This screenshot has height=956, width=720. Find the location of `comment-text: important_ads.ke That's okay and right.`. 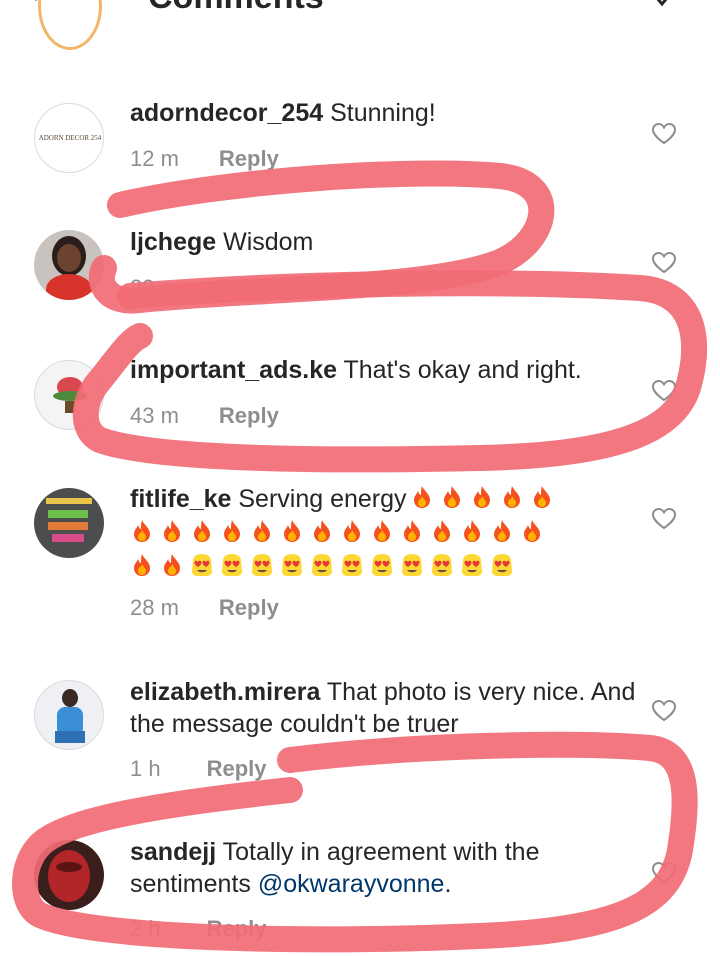

comment-text: important_ads.ke That's okay and right. is located at coordinates (385, 370).